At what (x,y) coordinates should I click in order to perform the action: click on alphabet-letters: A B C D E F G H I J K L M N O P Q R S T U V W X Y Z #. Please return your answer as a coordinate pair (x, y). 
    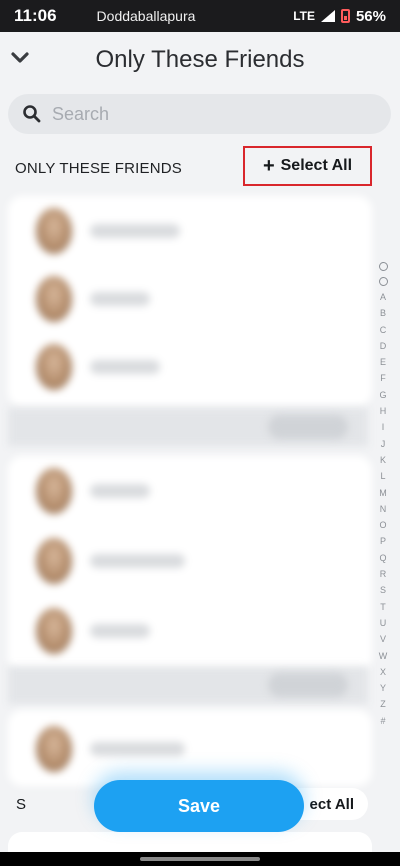
    Looking at the image, I should click on (383, 509).